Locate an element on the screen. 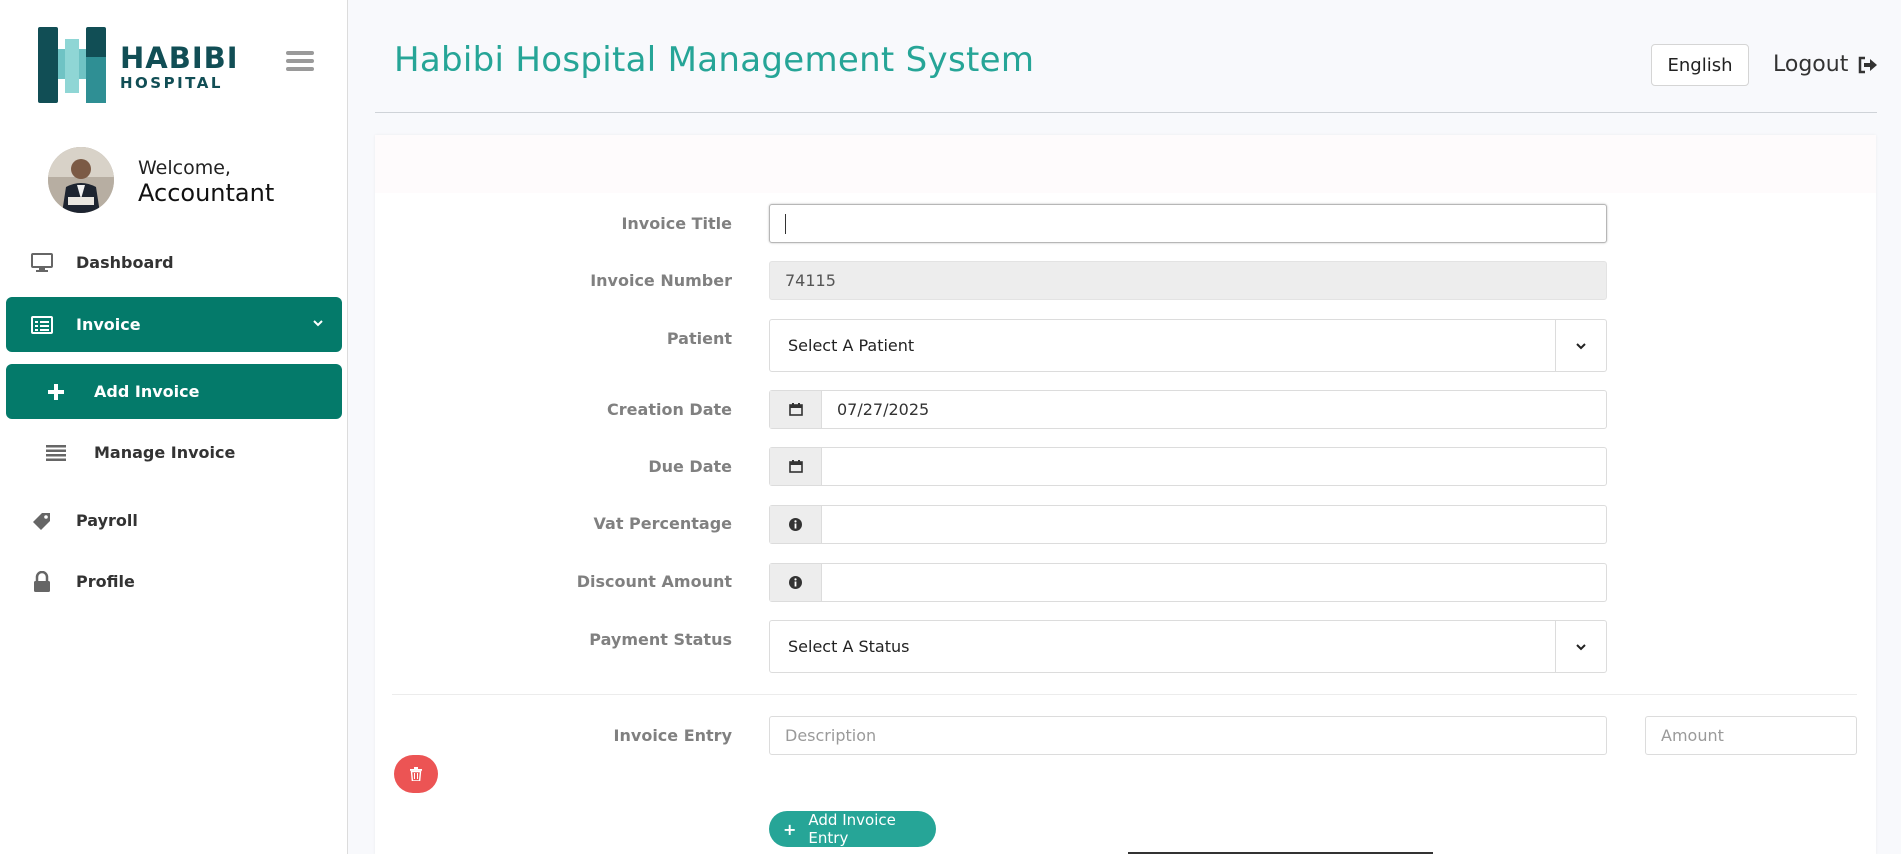 This screenshot has width=1901, height=854. sidebar-item-label: Dashboard is located at coordinates (125, 262).